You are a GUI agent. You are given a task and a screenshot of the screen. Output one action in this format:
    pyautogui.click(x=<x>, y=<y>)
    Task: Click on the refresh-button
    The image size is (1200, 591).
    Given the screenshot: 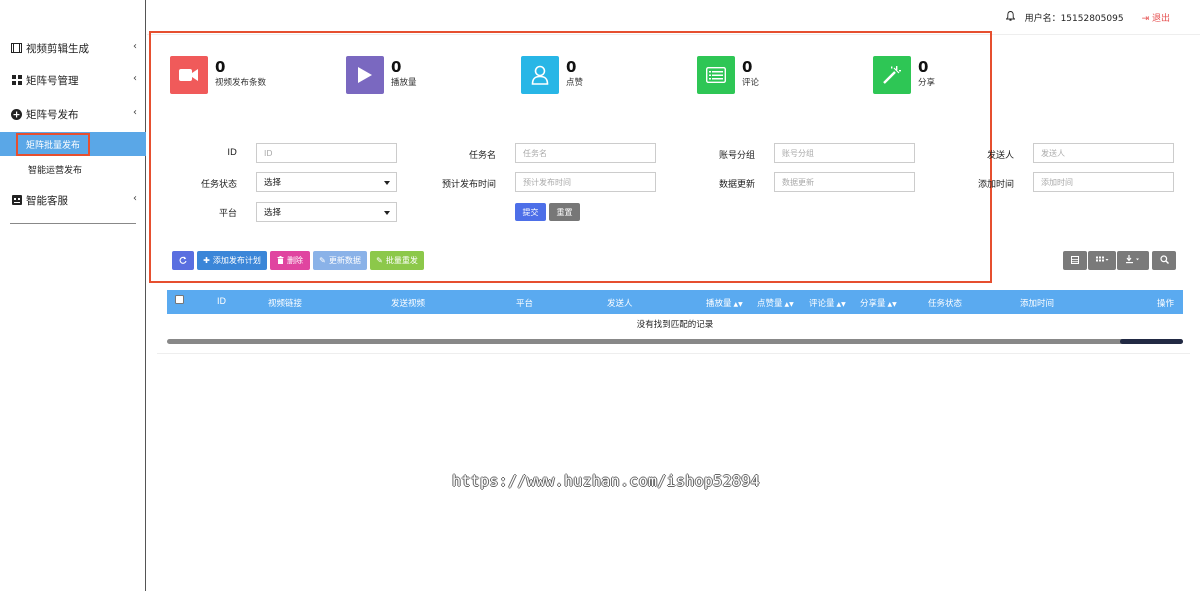 What is the action you would take?
    pyautogui.click(x=183, y=260)
    